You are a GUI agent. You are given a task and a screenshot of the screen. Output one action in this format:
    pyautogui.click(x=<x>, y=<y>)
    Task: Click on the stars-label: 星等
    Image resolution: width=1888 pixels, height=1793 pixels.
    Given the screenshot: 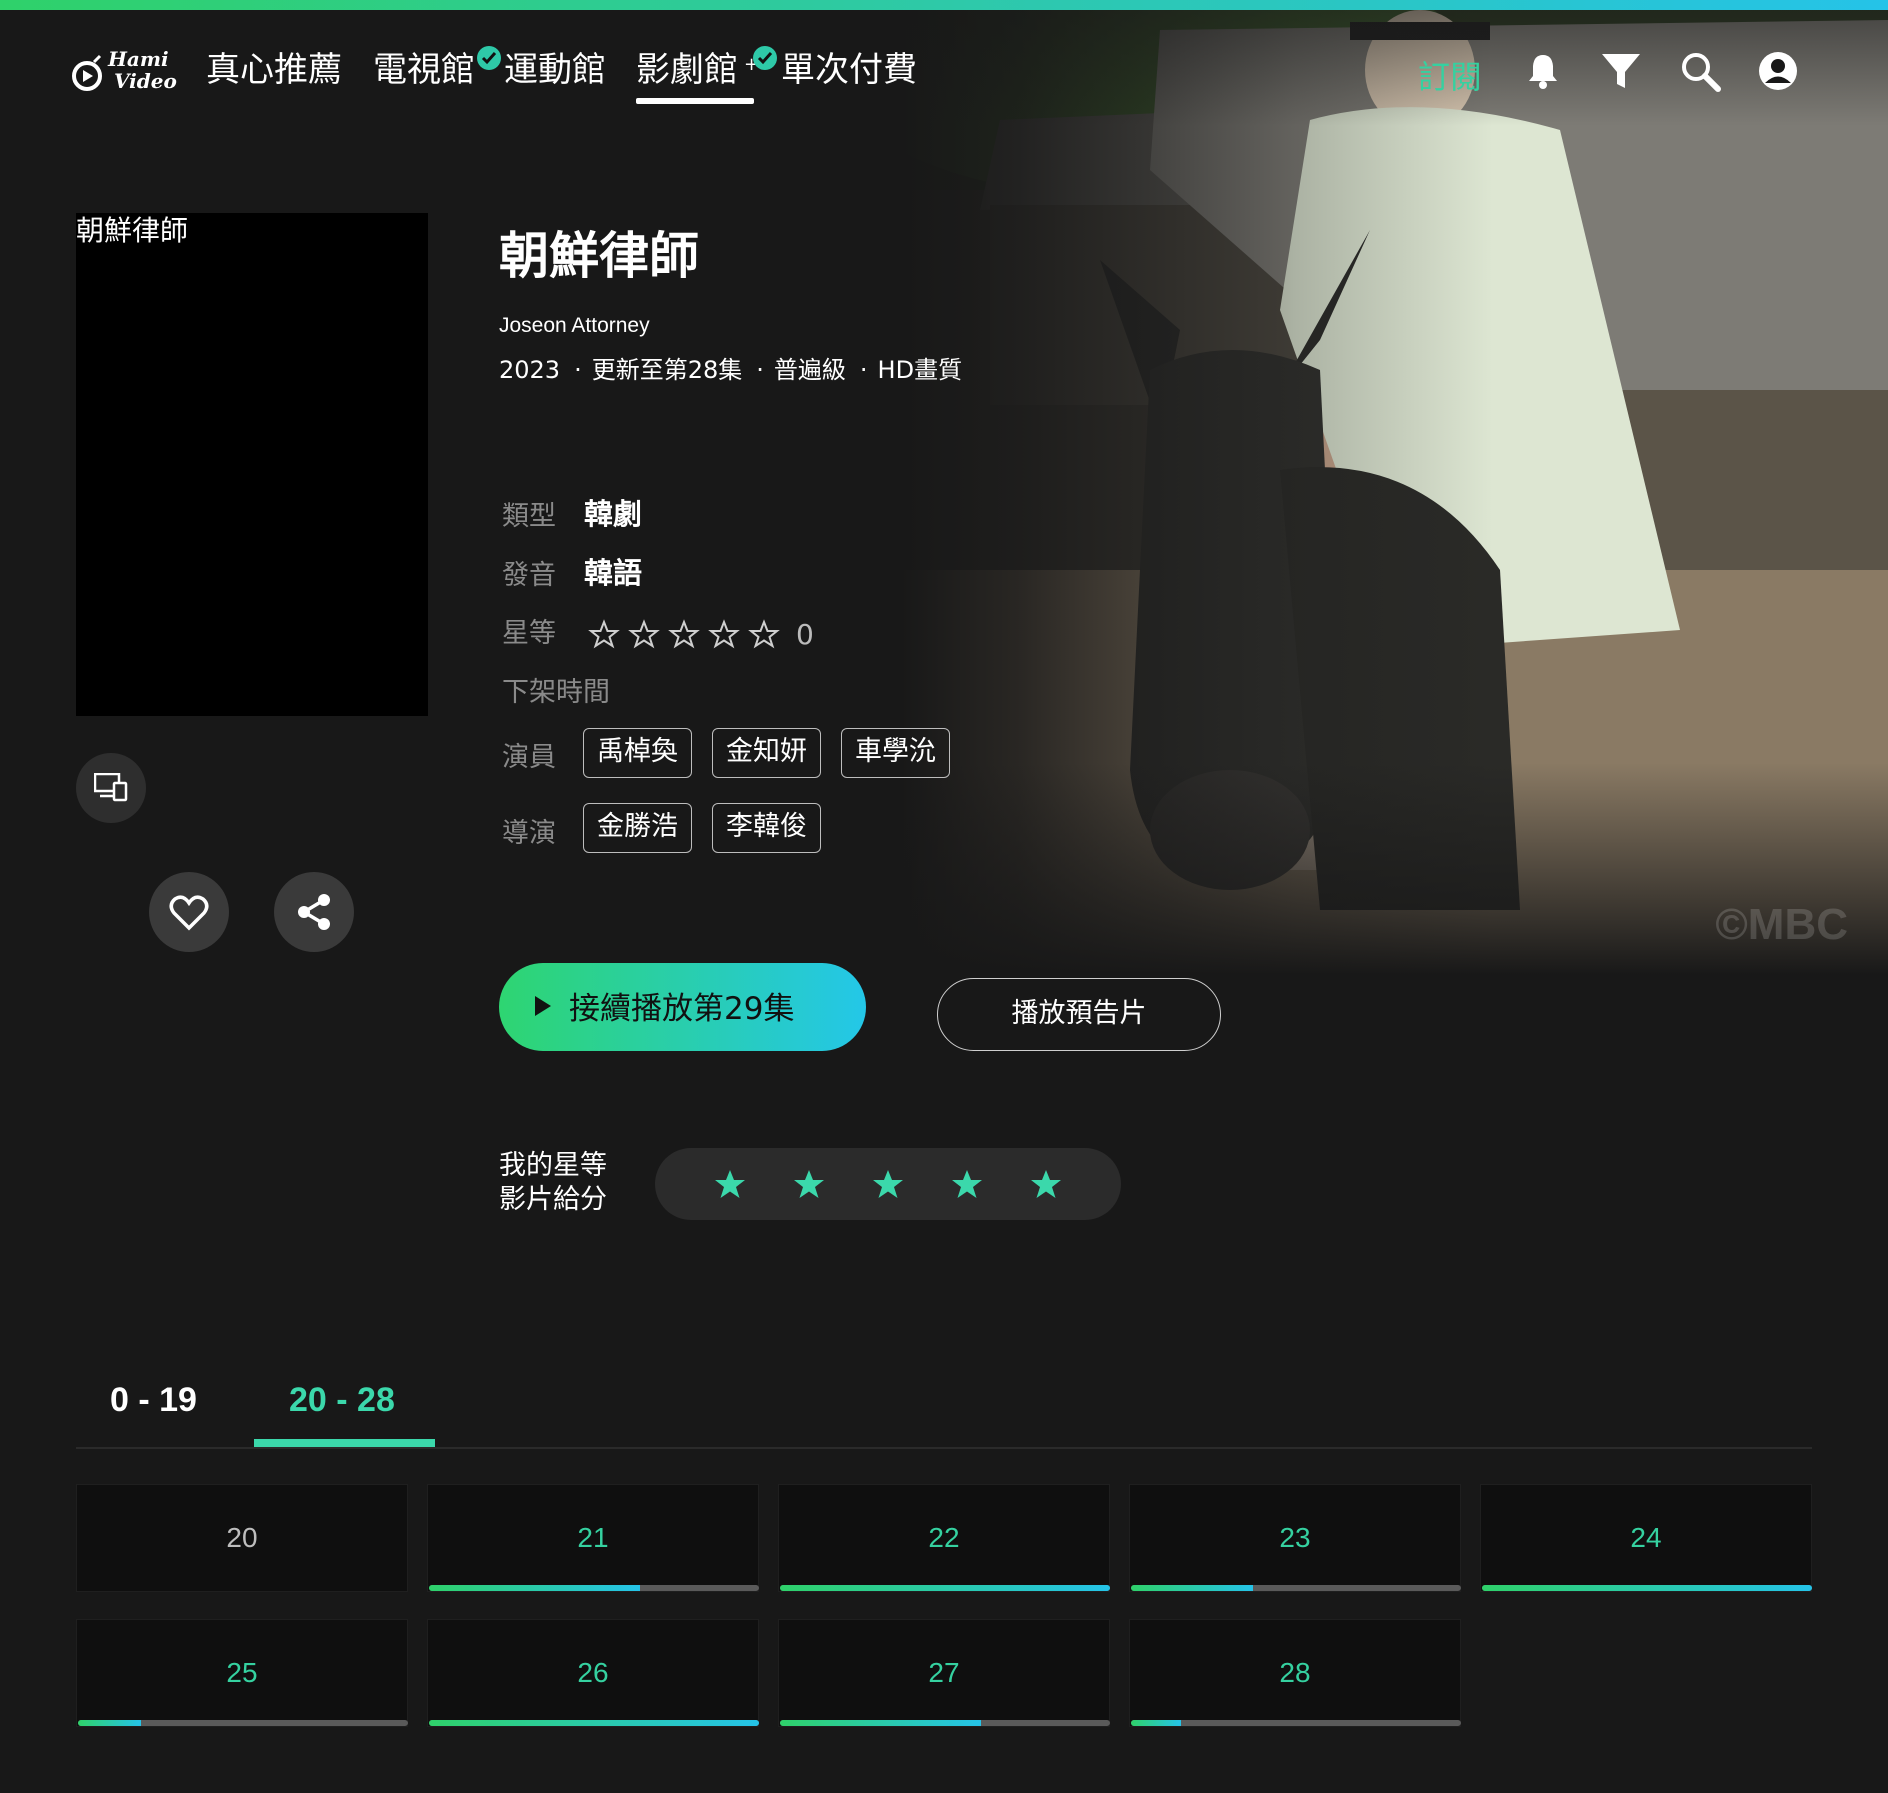 What is the action you would take?
    pyautogui.click(x=529, y=633)
    